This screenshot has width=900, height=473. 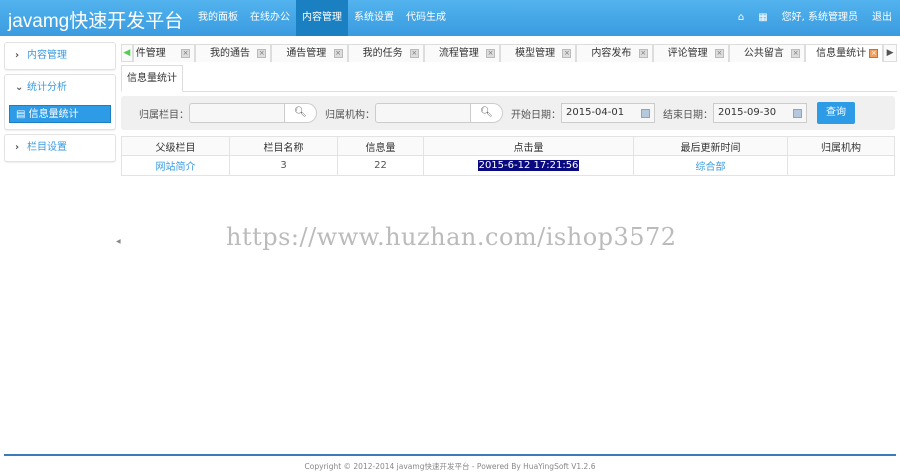 I want to click on content-tab-info-stats: 信息量统计, so click(x=152, y=78).